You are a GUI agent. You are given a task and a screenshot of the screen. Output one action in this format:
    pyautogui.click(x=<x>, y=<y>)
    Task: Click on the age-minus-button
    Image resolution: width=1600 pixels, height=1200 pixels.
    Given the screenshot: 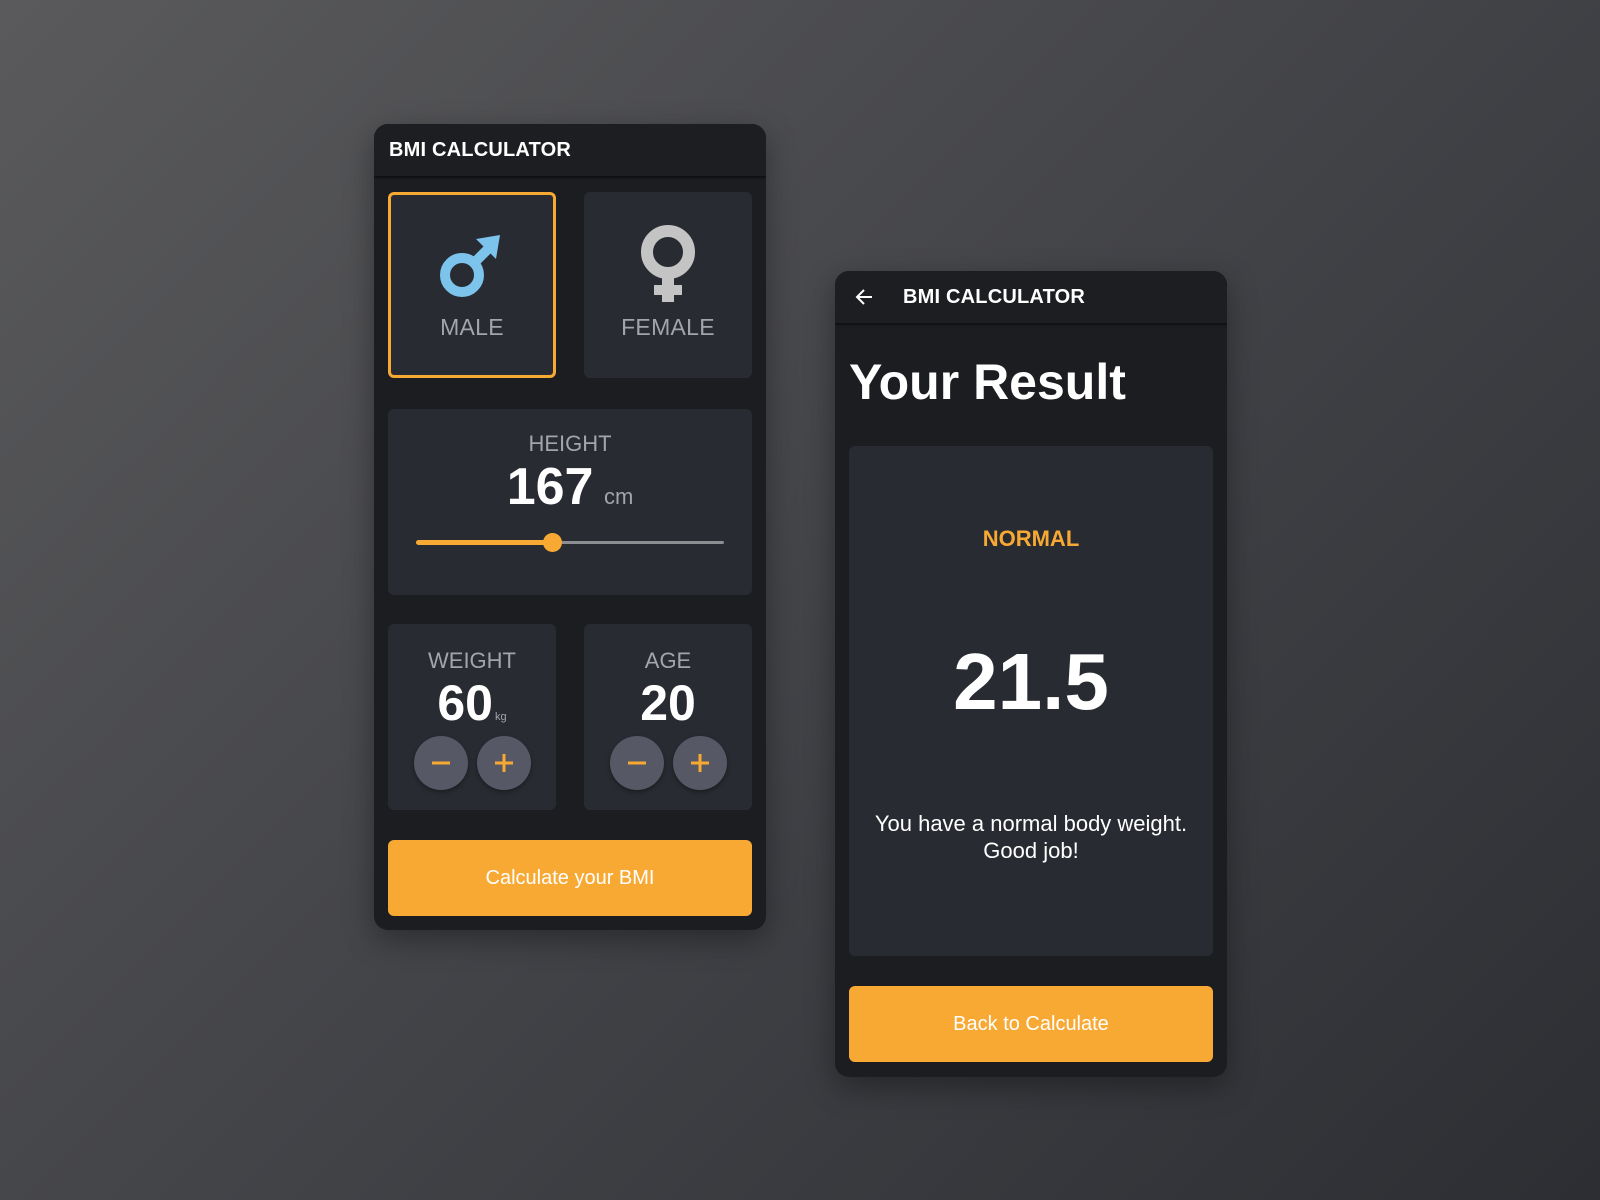 What is the action you would take?
    pyautogui.click(x=637, y=763)
    